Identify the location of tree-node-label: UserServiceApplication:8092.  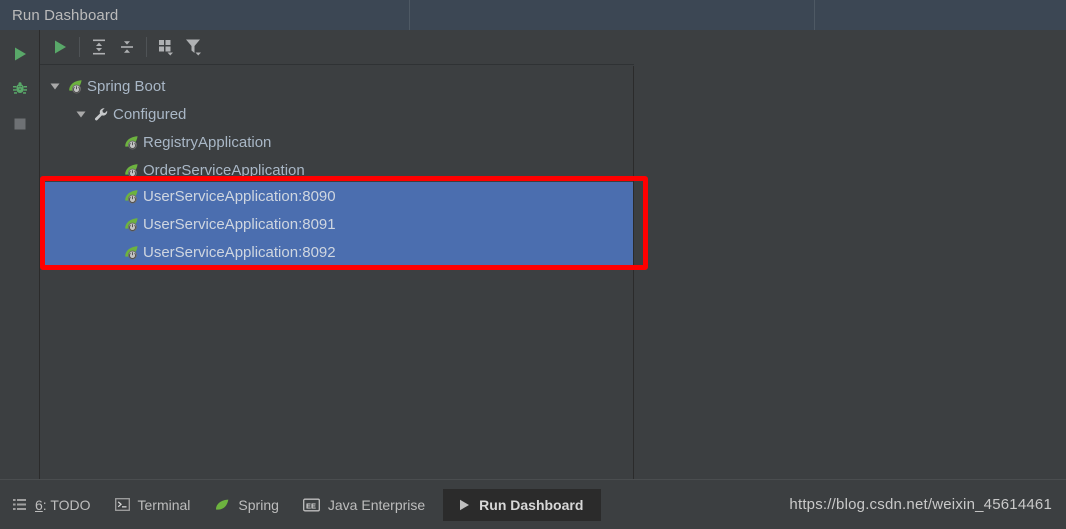
(239, 252).